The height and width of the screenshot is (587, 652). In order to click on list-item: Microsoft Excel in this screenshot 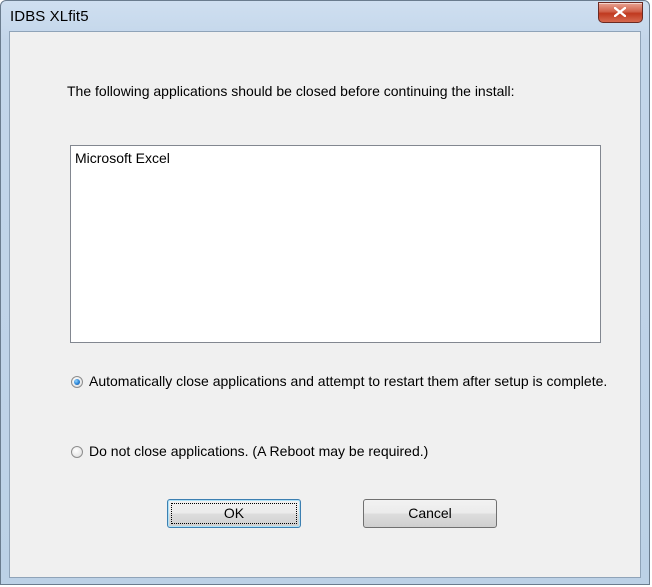, I will do `click(335, 158)`.